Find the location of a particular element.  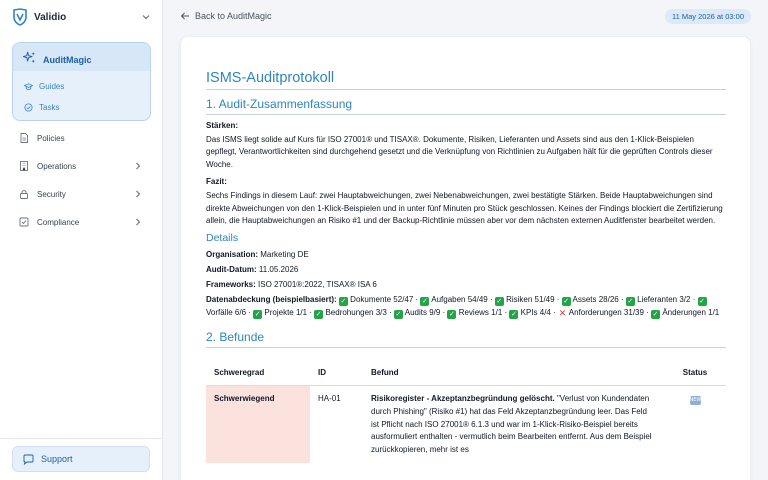

table-header-row: Schweregrad ID Befund Status is located at coordinates (466, 373).